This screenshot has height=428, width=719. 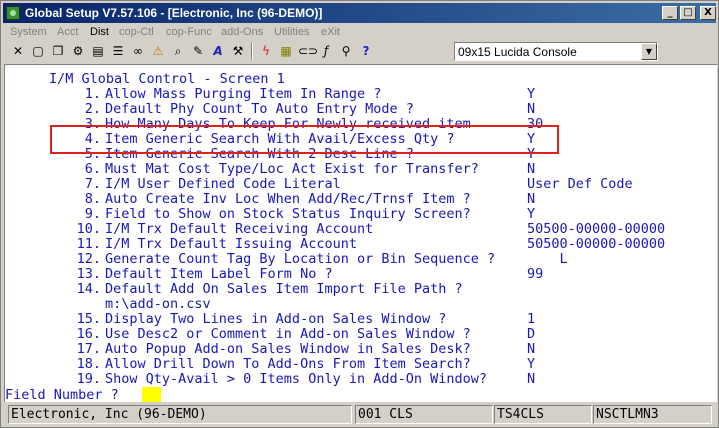 I want to click on settings-icon: ⚙, so click(x=78, y=51).